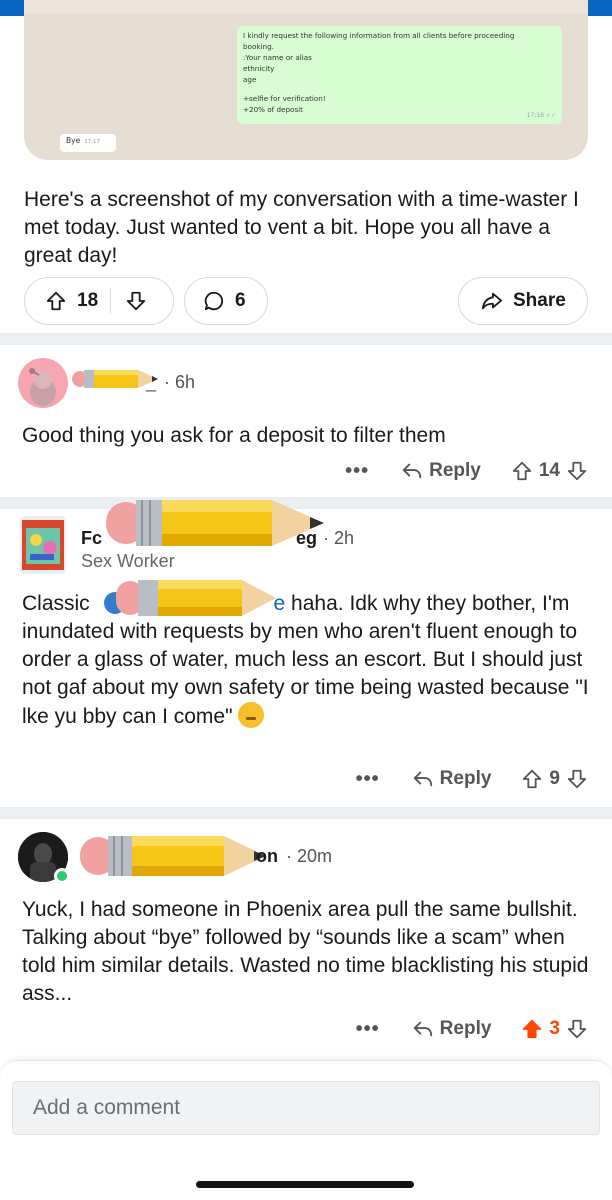 This screenshot has height=1200, width=612. What do you see at coordinates (88, 300) in the screenshot?
I see `post-vote-count: 18` at bounding box center [88, 300].